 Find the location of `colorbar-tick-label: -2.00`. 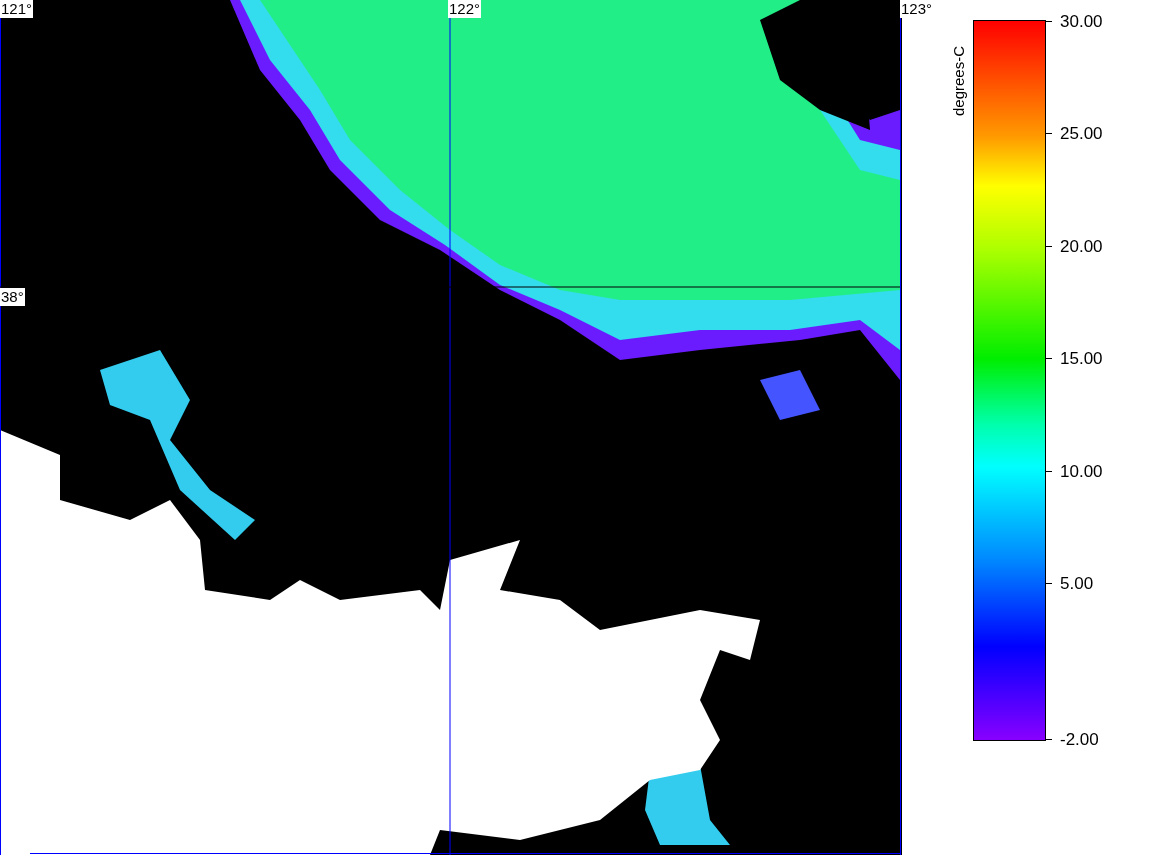

colorbar-tick-label: -2.00 is located at coordinates (1079, 739).